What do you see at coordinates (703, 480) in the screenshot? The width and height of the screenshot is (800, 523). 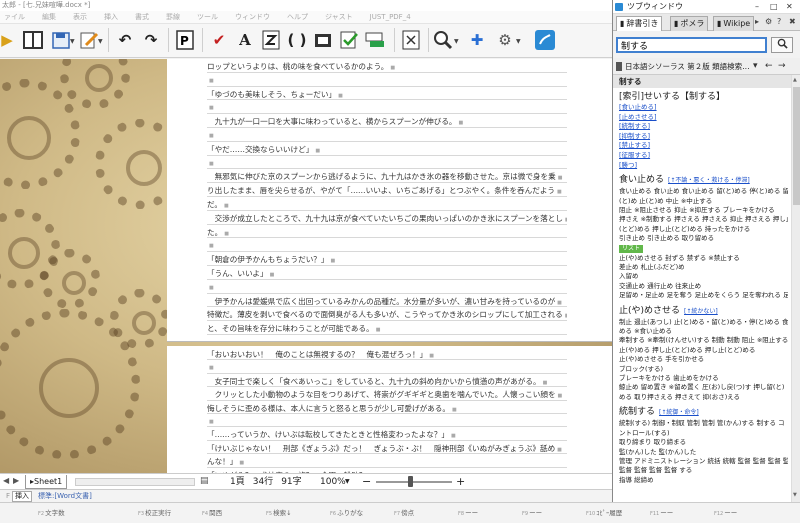 I see `synonym-line: 指導 総締め` at bounding box center [703, 480].